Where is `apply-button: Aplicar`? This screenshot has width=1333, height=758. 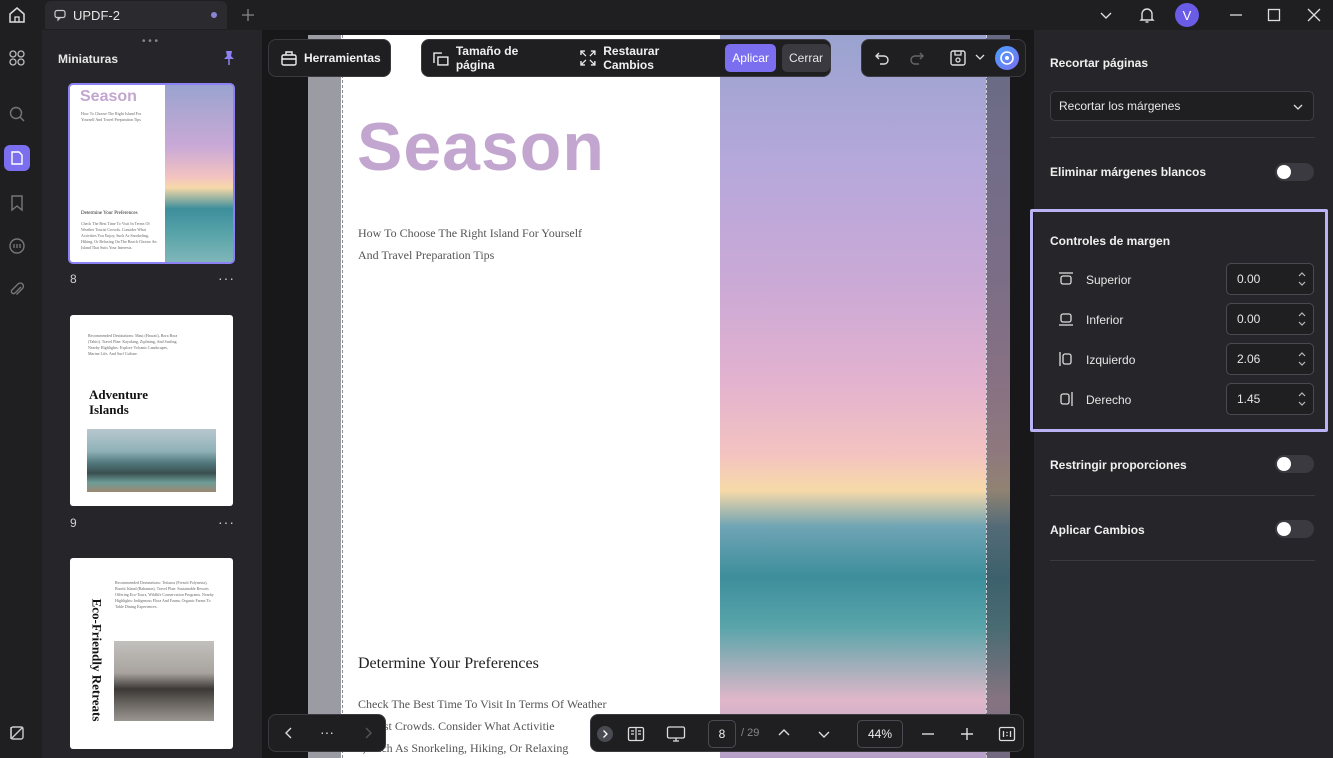
apply-button: Aplicar is located at coordinates (750, 58).